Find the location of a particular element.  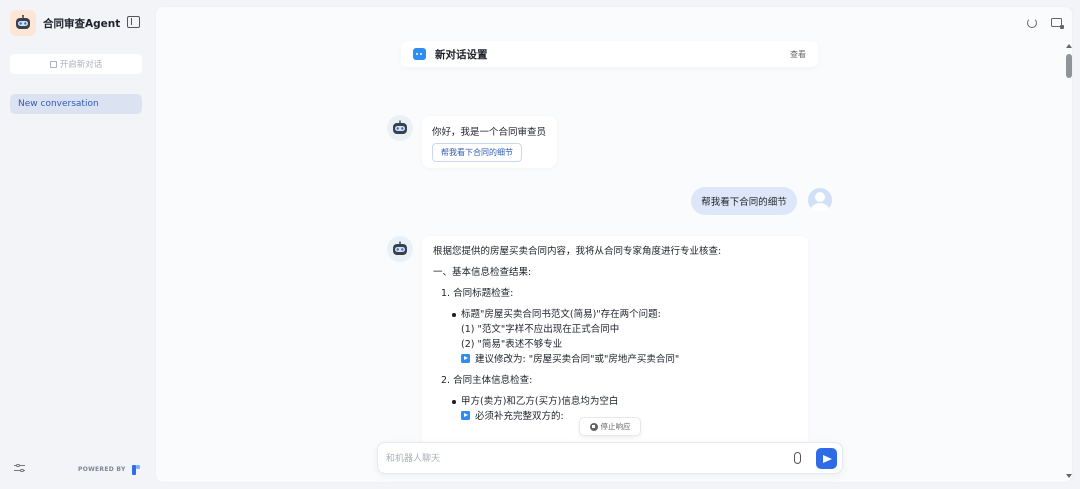

answer-item-title: 1. 合同标题检查: is located at coordinates (477, 293).